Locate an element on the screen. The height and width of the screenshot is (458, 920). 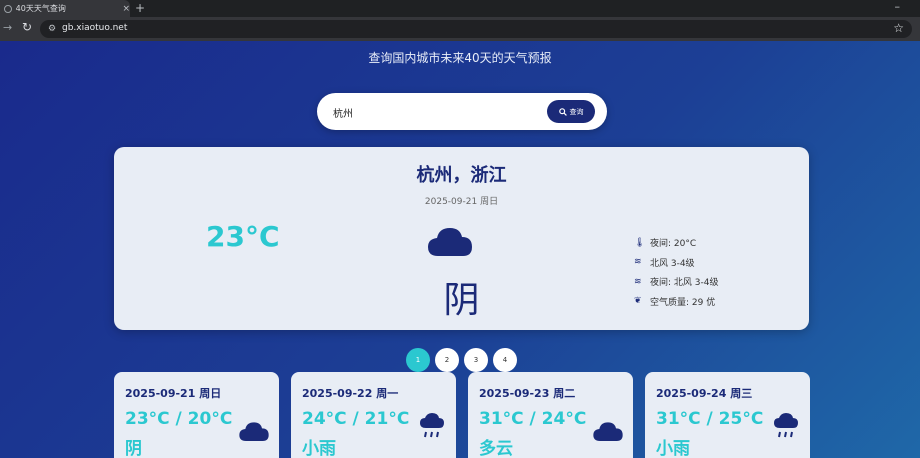
new-tab-button: + is located at coordinates (140, 8).